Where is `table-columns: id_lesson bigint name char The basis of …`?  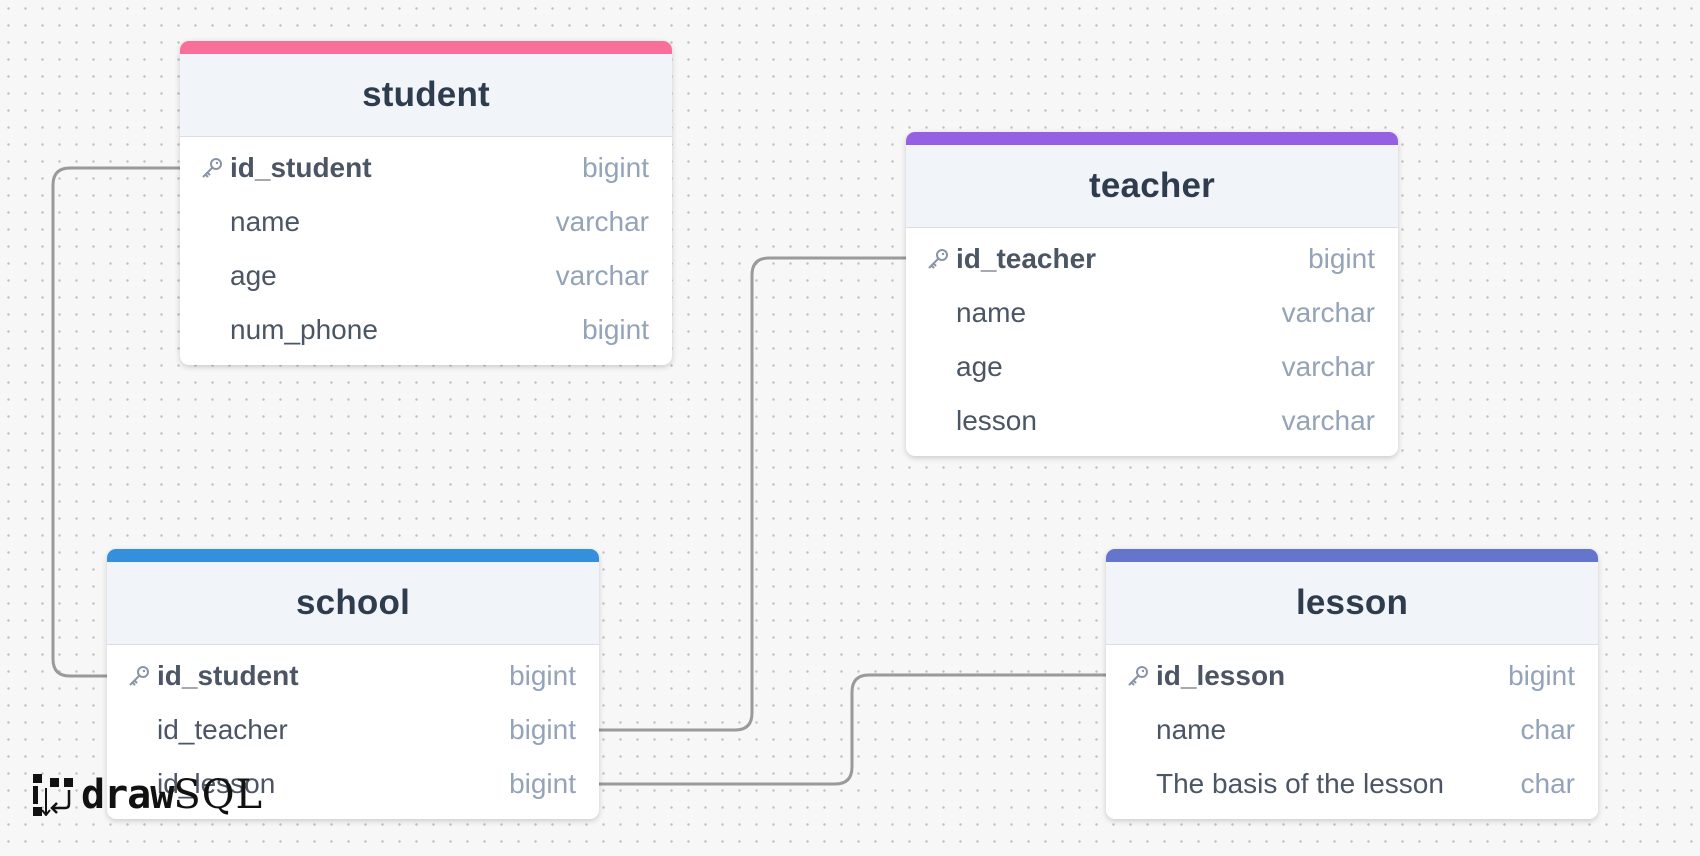
table-columns: id_lesson bigint name char The basis of … is located at coordinates (1352, 732).